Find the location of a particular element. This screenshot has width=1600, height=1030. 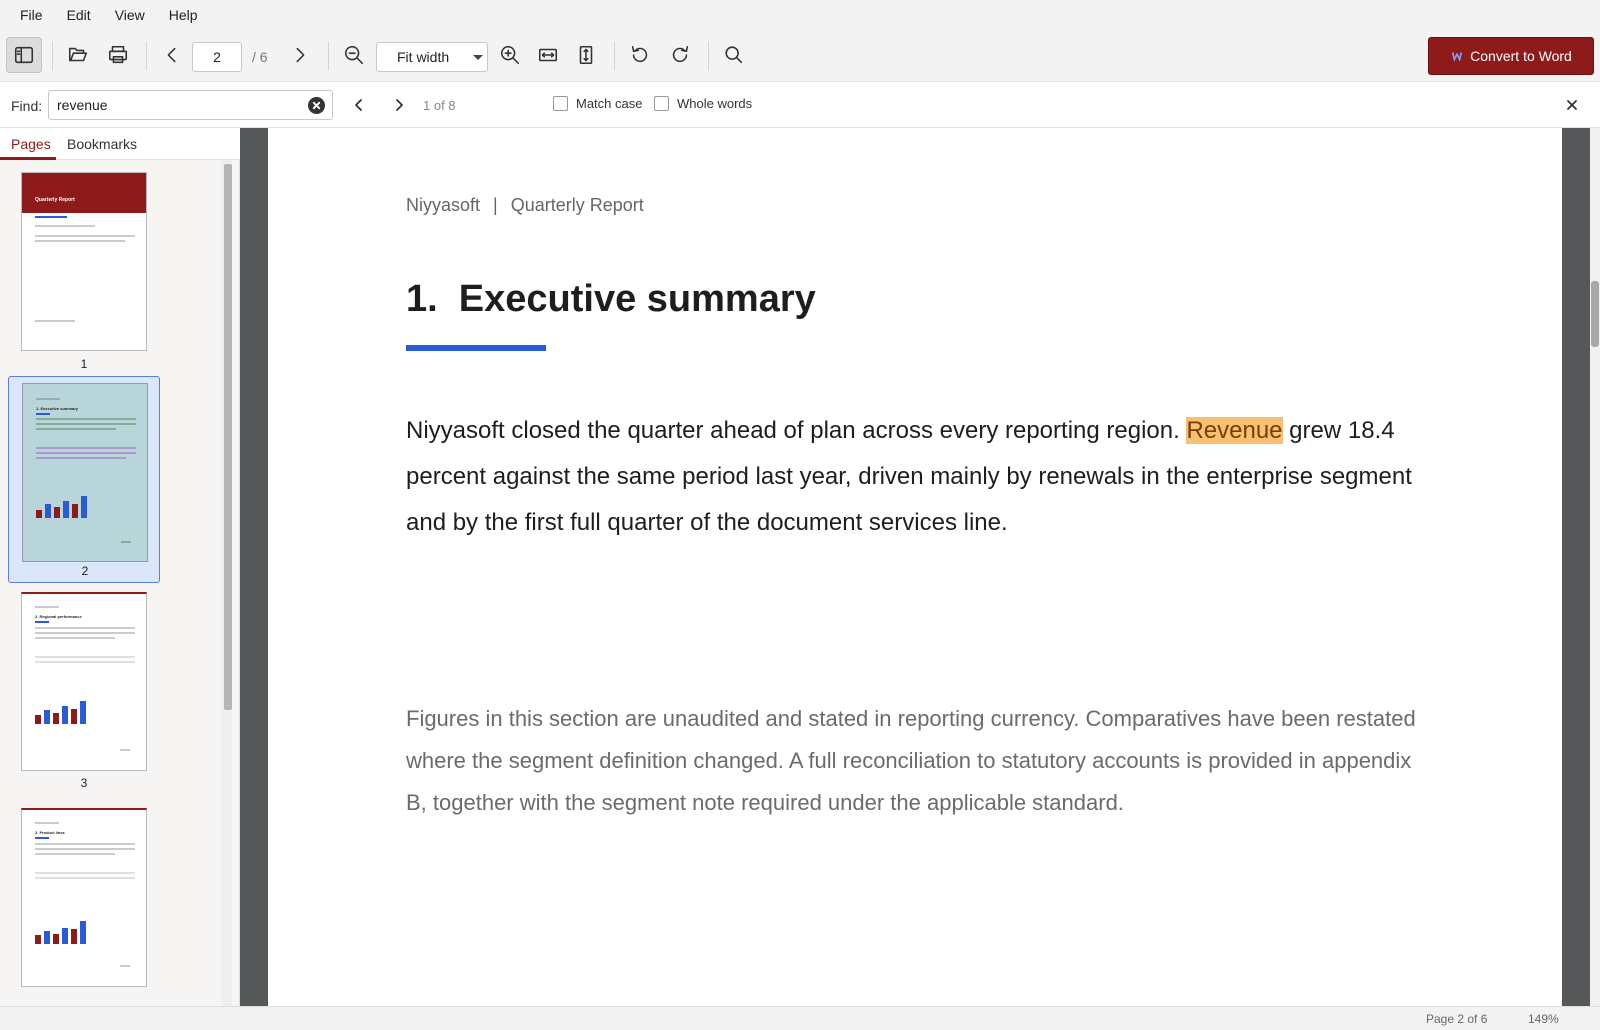

zoom-out-button is located at coordinates (354, 55).